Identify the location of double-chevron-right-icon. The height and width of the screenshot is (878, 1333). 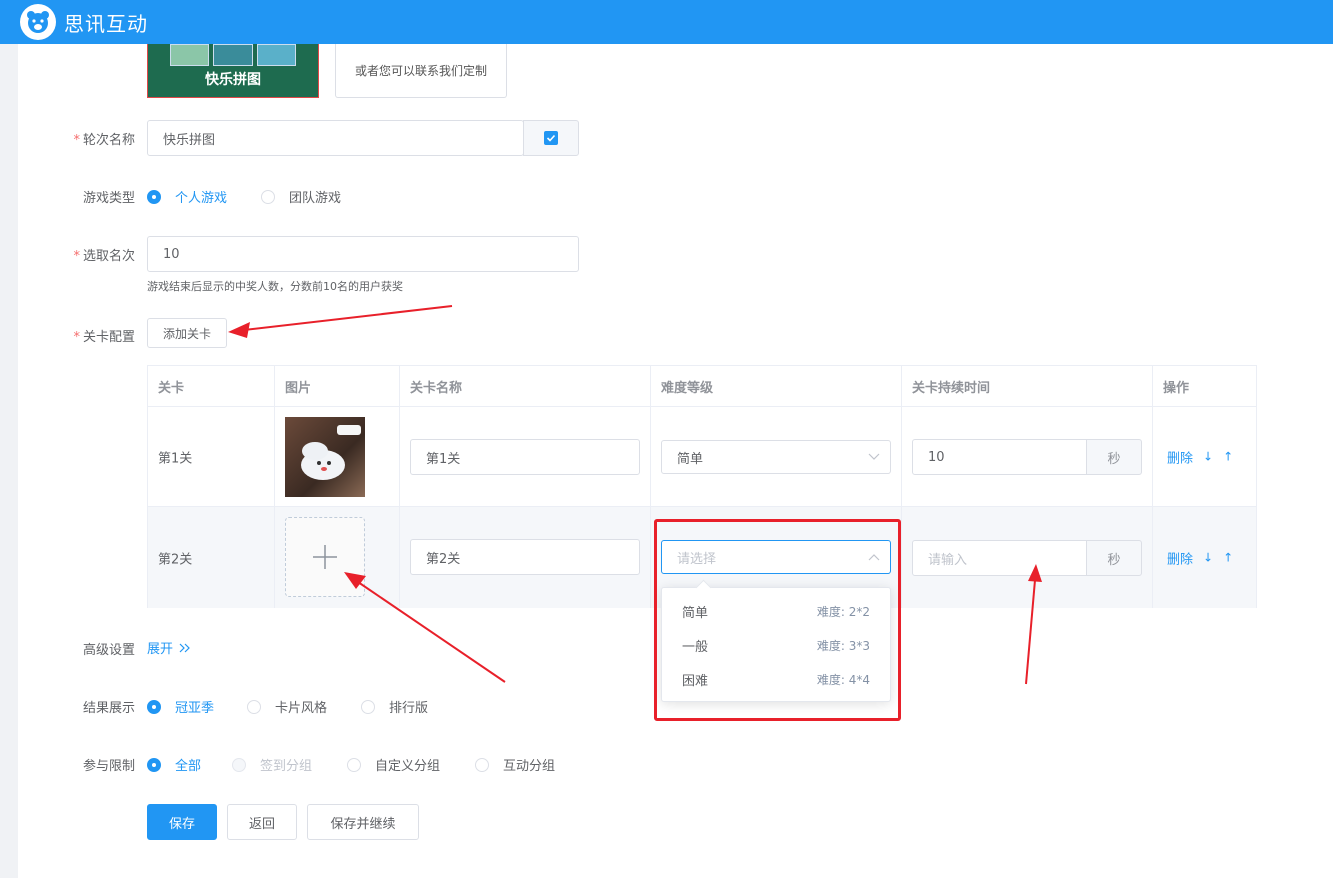
(184, 647).